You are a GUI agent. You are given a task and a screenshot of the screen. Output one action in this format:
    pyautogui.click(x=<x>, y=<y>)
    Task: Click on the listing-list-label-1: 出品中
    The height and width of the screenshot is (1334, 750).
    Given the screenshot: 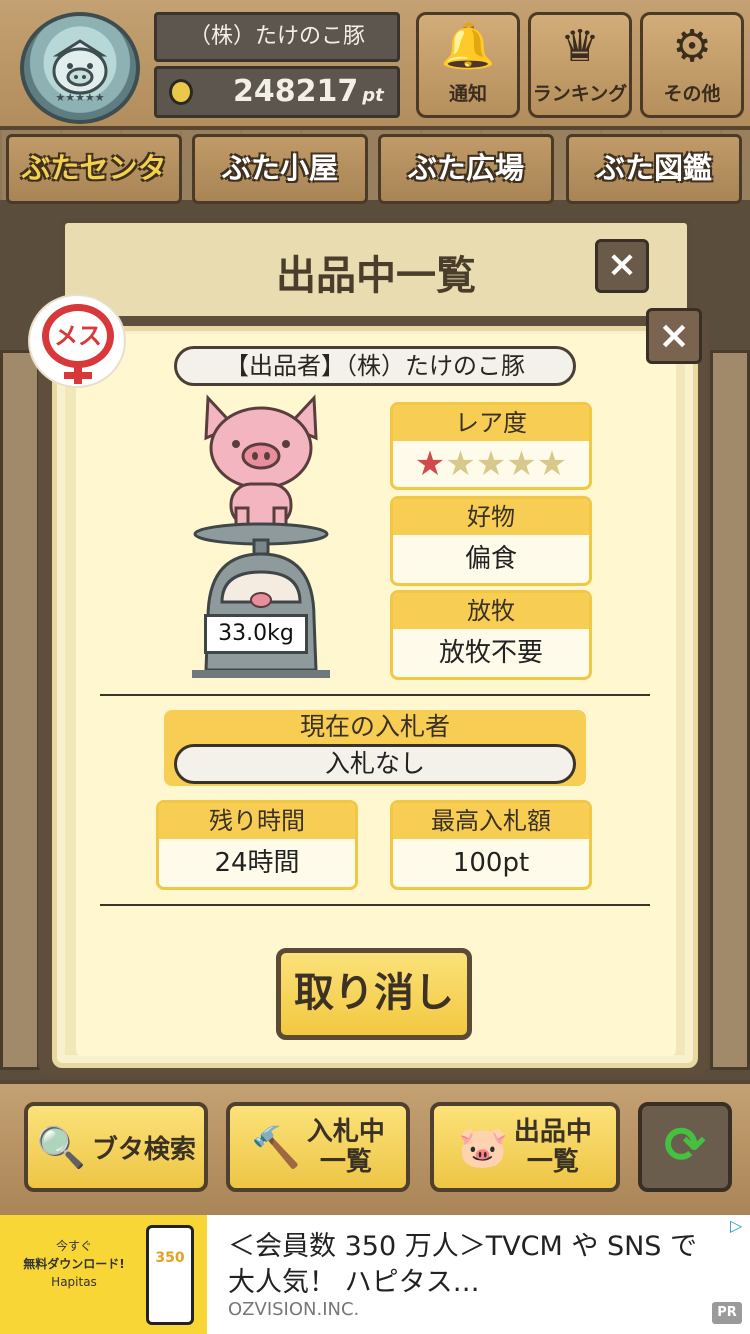 What is the action you would take?
    pyautogui.click(x=552, y=1132)
    